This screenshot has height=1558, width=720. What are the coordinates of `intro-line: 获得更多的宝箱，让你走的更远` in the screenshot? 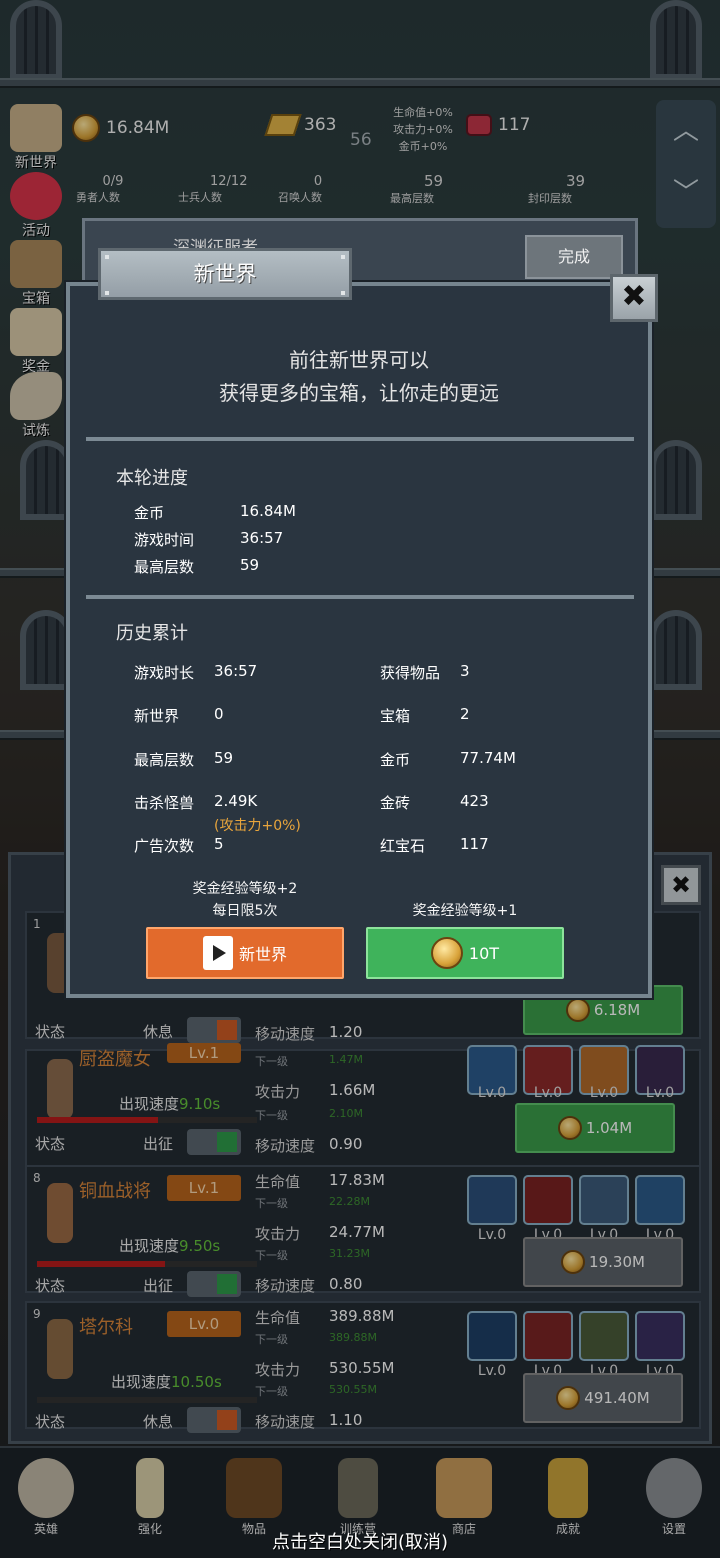 It's located at (359, 393).